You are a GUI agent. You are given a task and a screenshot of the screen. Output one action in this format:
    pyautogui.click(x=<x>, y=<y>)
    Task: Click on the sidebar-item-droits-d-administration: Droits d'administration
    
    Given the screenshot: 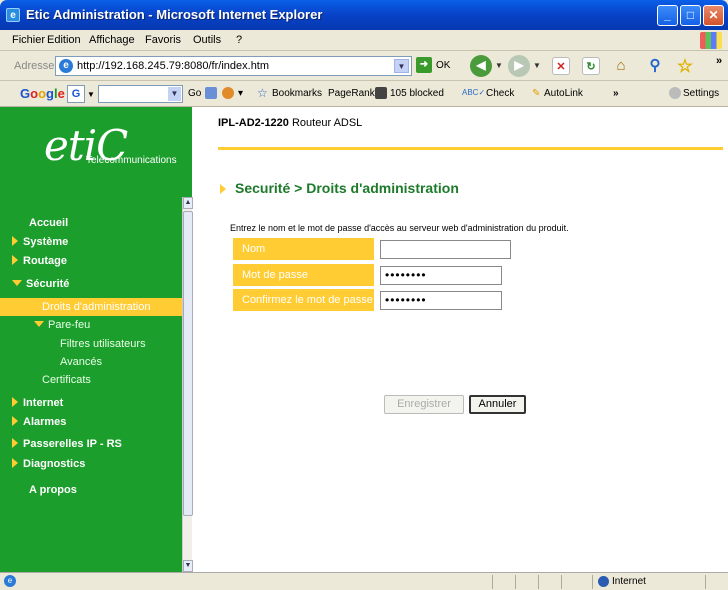 What is the action you would take?
    pyautogui.click(x=91, y=307)
    